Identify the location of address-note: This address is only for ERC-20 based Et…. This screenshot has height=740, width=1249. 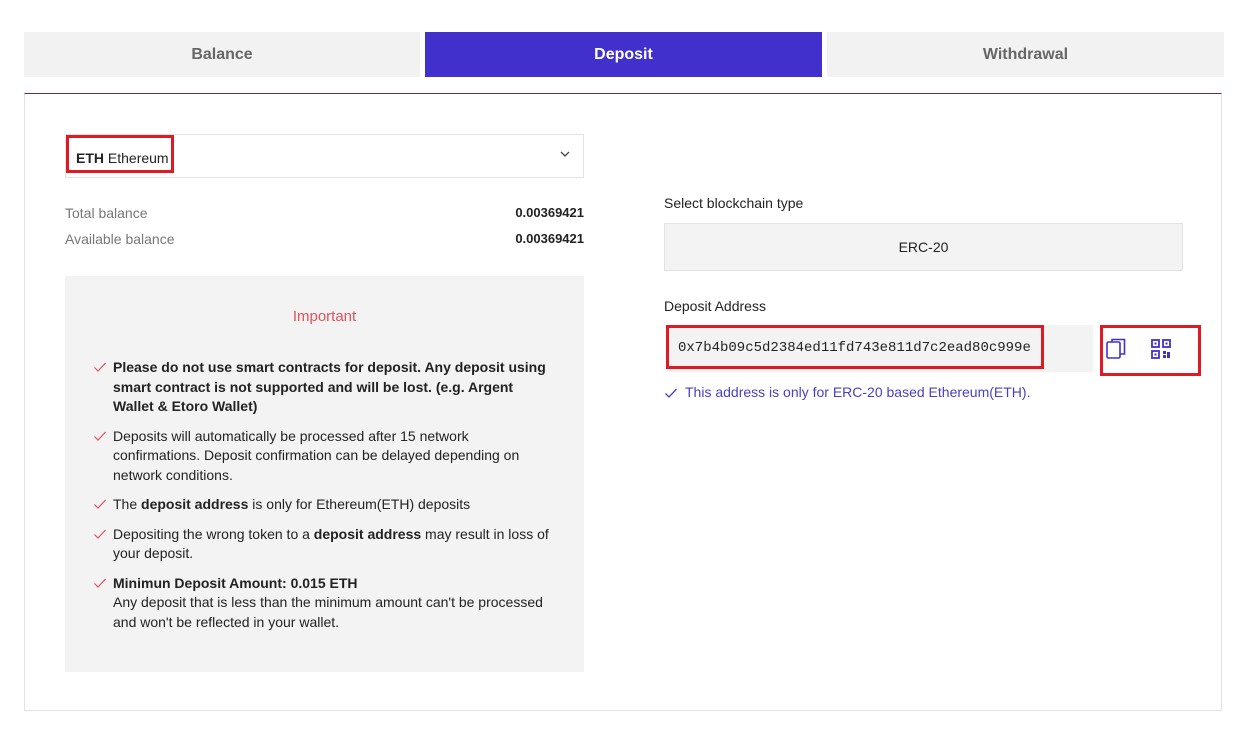
(847, 392).